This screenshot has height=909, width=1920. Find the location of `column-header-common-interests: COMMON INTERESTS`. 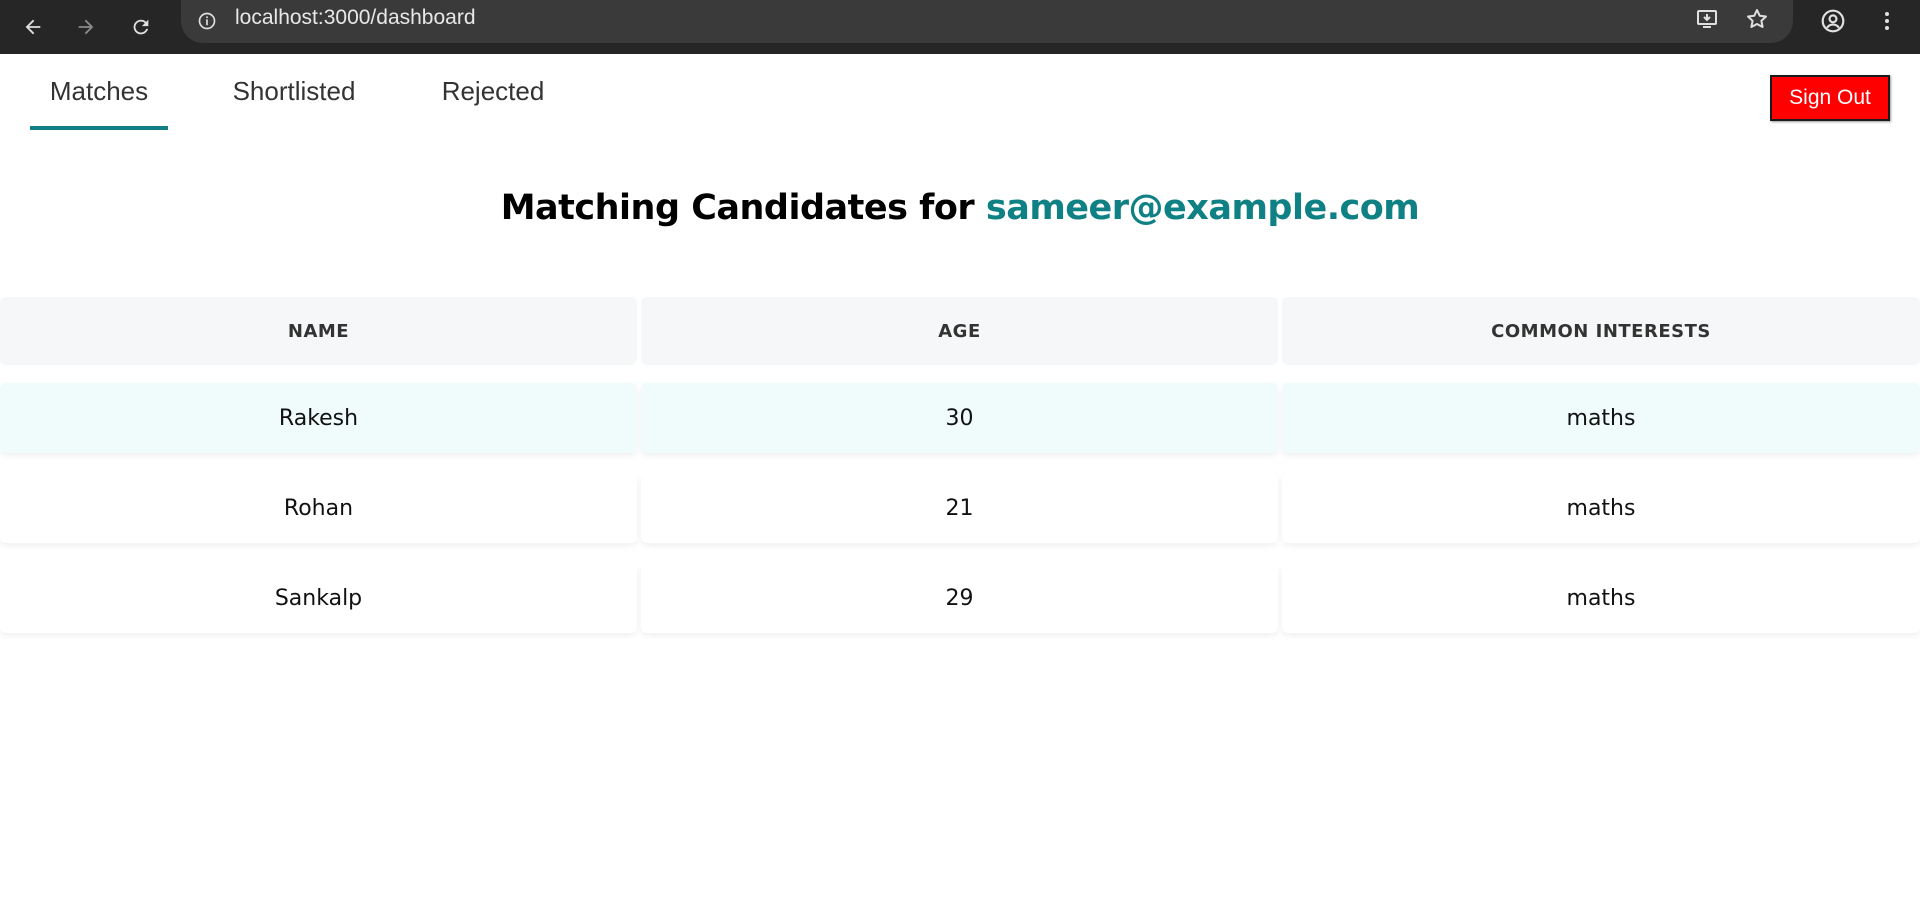

column-header-common-interests: COMMON INTERESTS is located at coordinates (1601, 331).